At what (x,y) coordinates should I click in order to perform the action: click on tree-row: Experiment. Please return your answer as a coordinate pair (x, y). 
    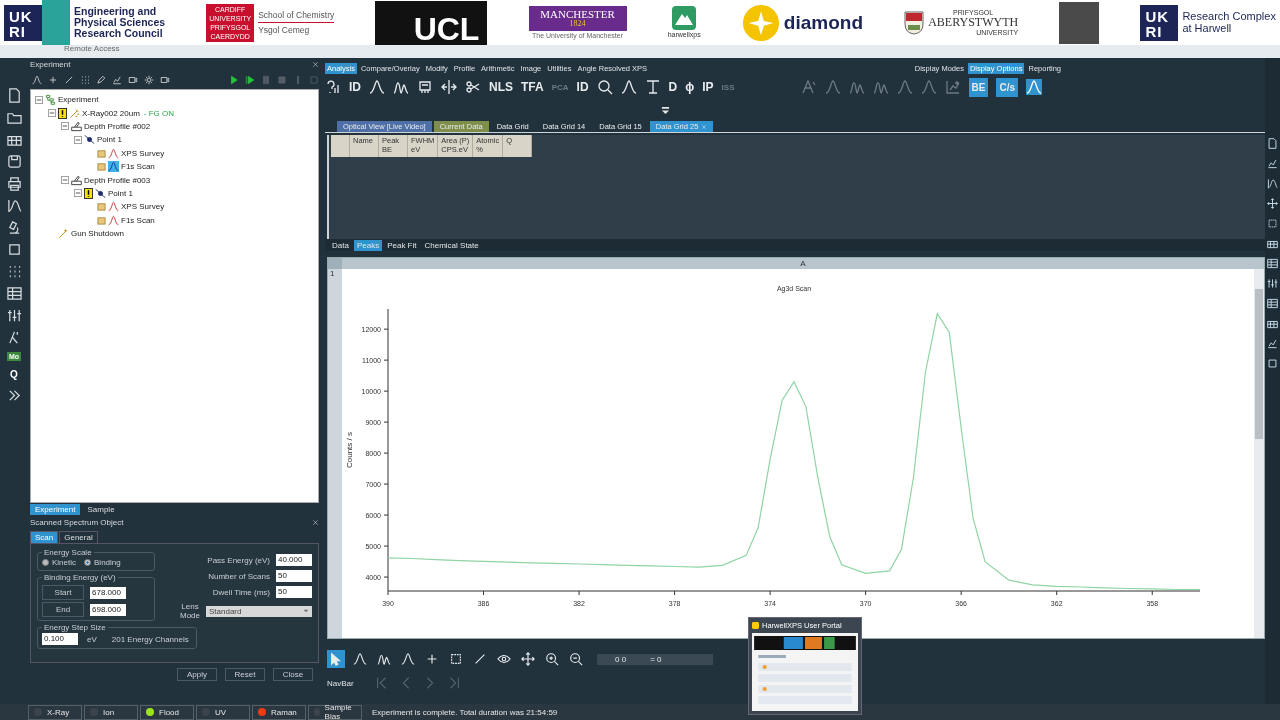
    Looking at the image, I should click on (174, 100).